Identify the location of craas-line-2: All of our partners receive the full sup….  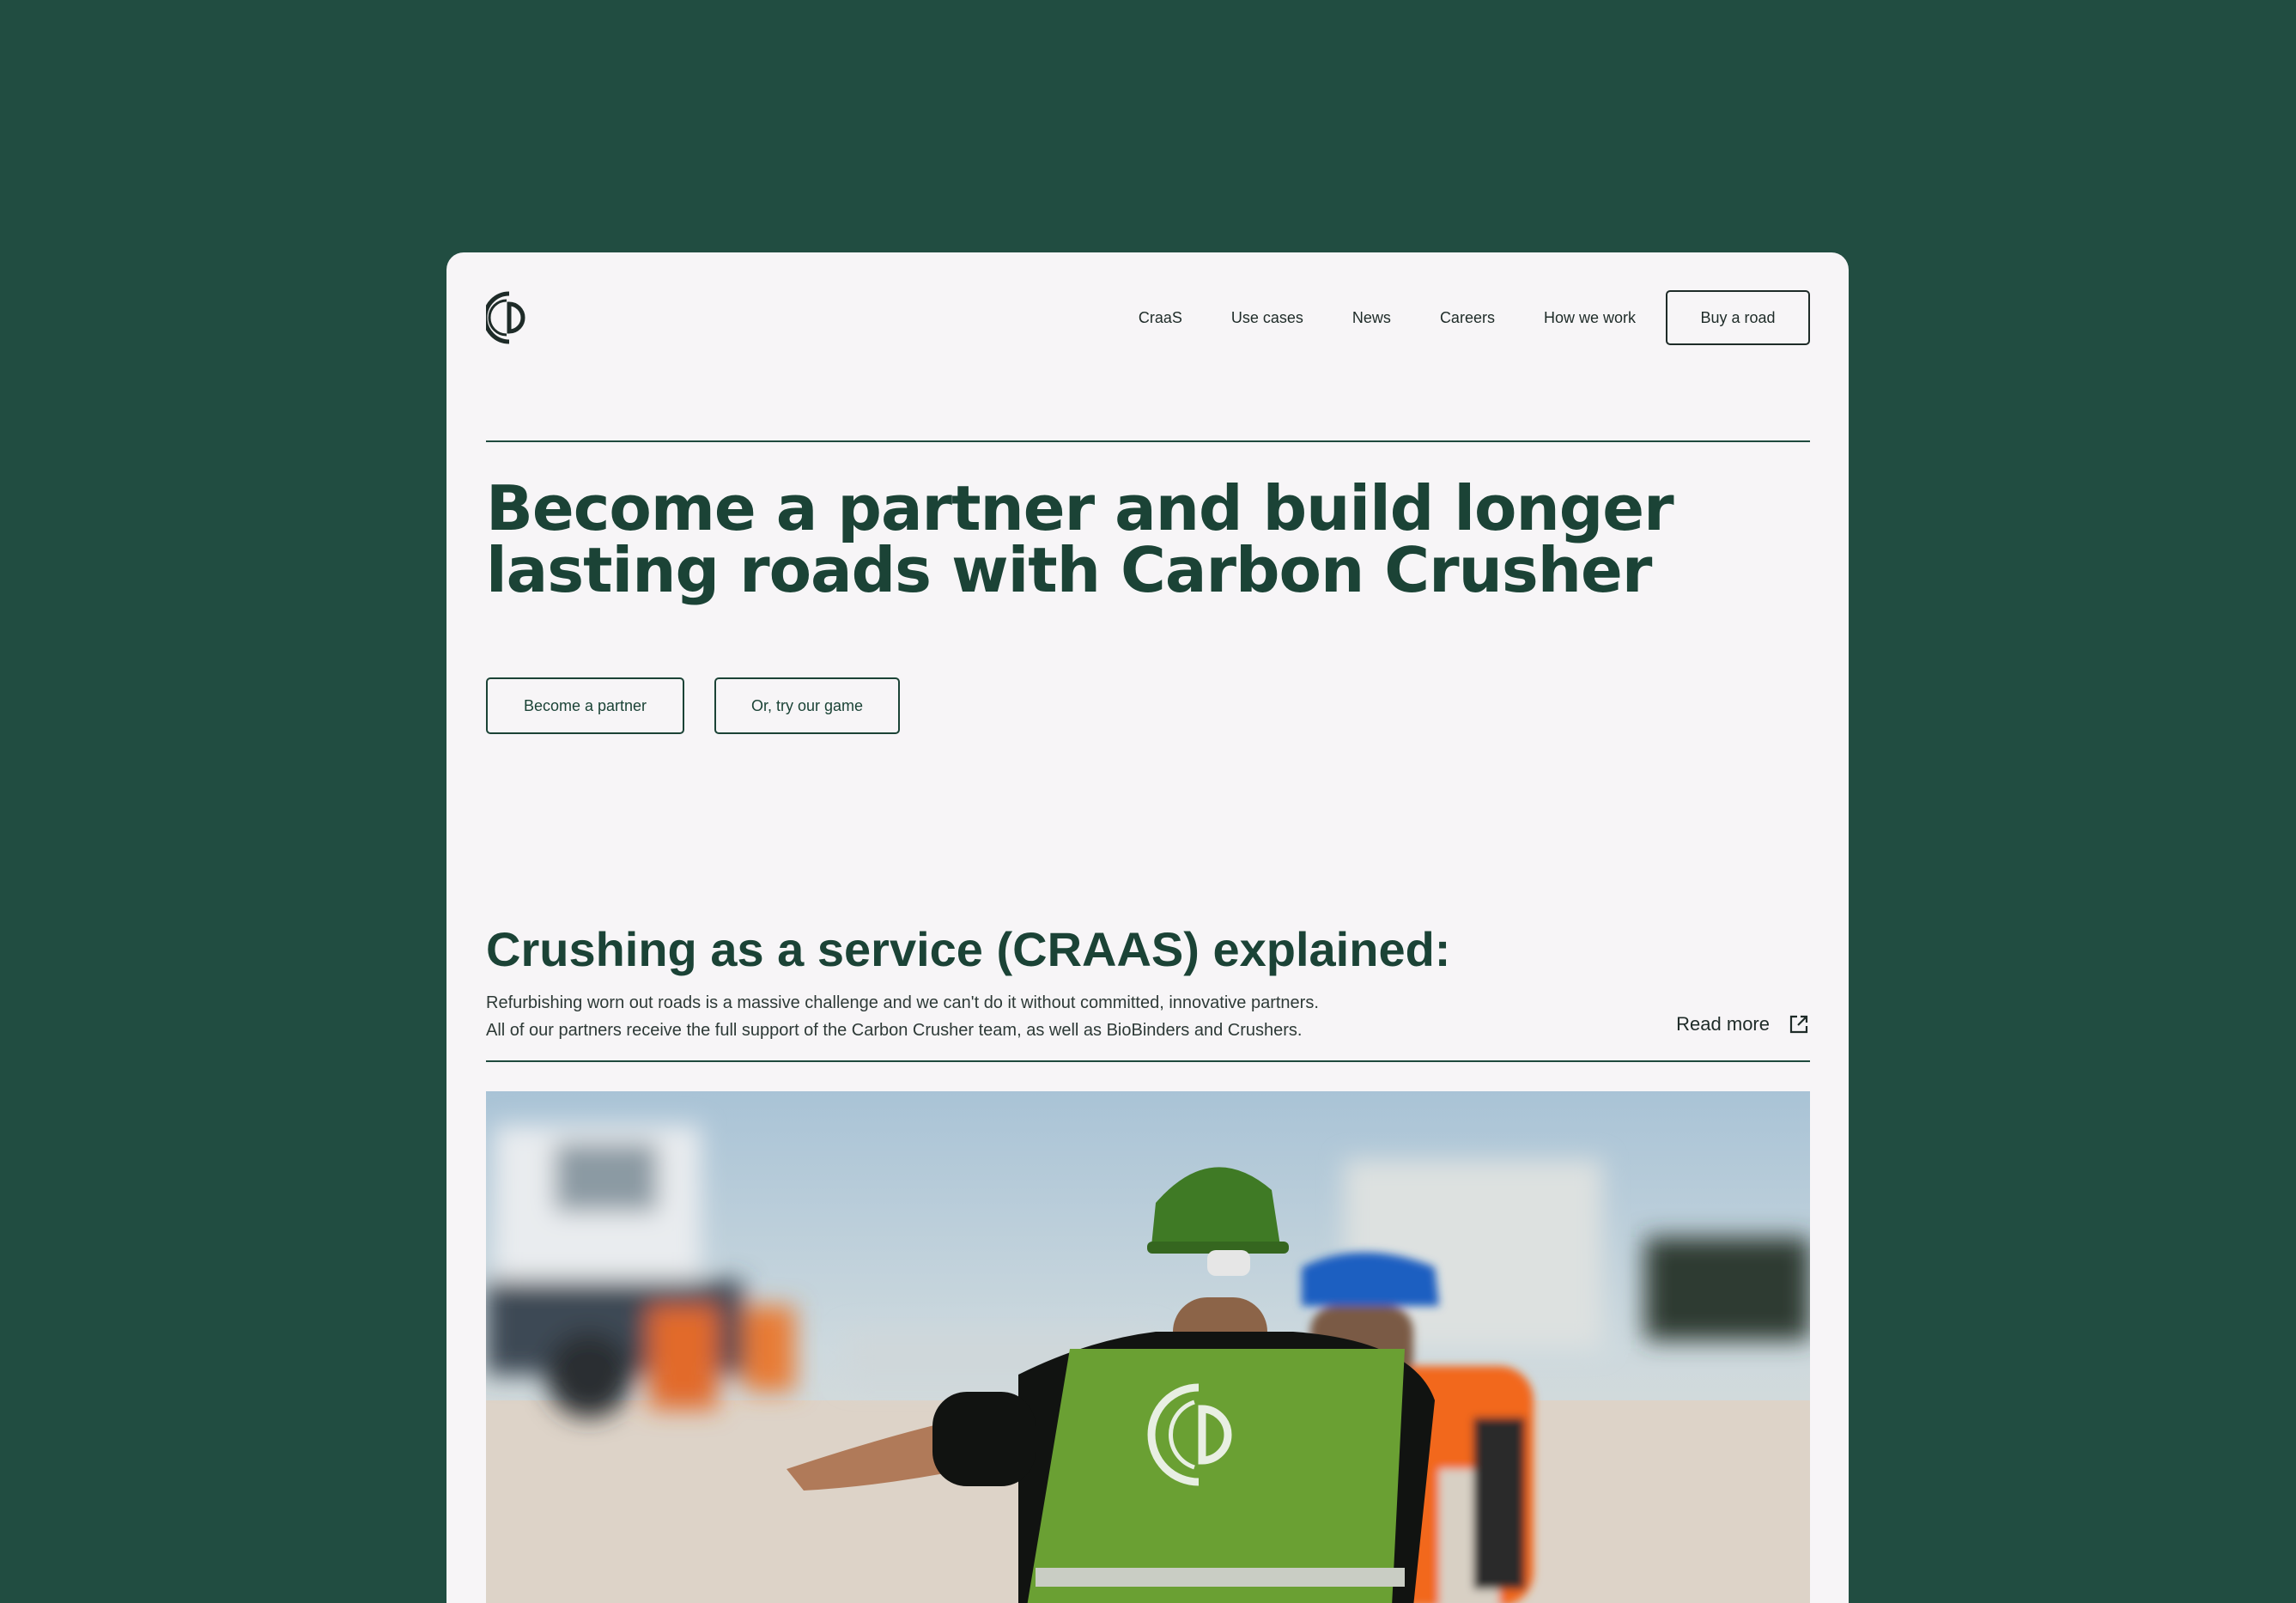
(894, 1030).